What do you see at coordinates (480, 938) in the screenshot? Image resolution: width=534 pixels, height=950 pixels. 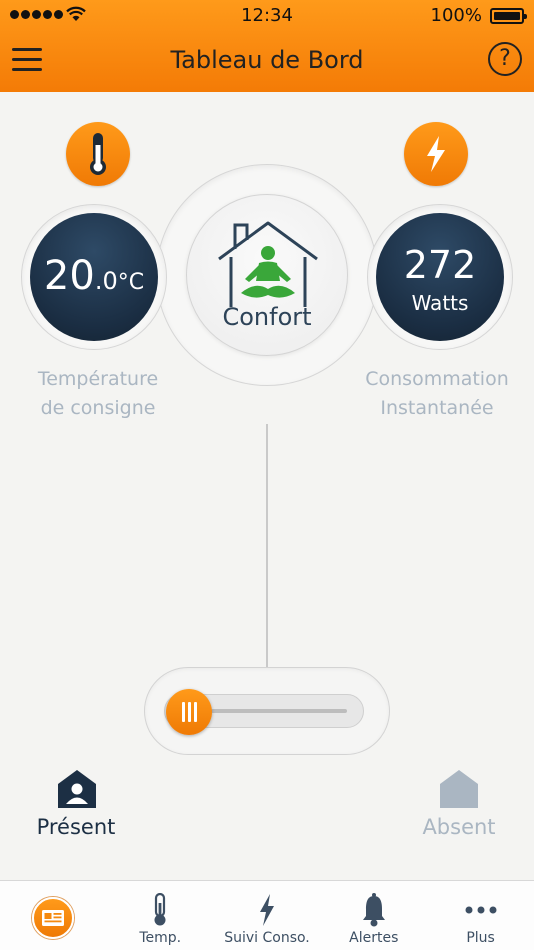 I see `tab-more-label: Plus` at bounding box center [480, 938].